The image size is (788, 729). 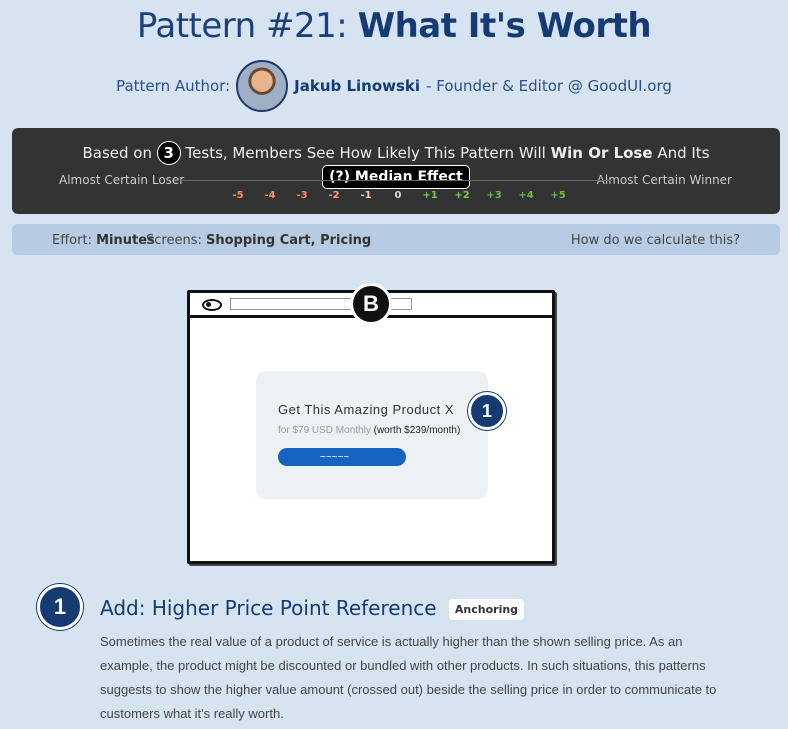 I want to click on author-name: Jakub Linowski, so click(x=357, y=86).